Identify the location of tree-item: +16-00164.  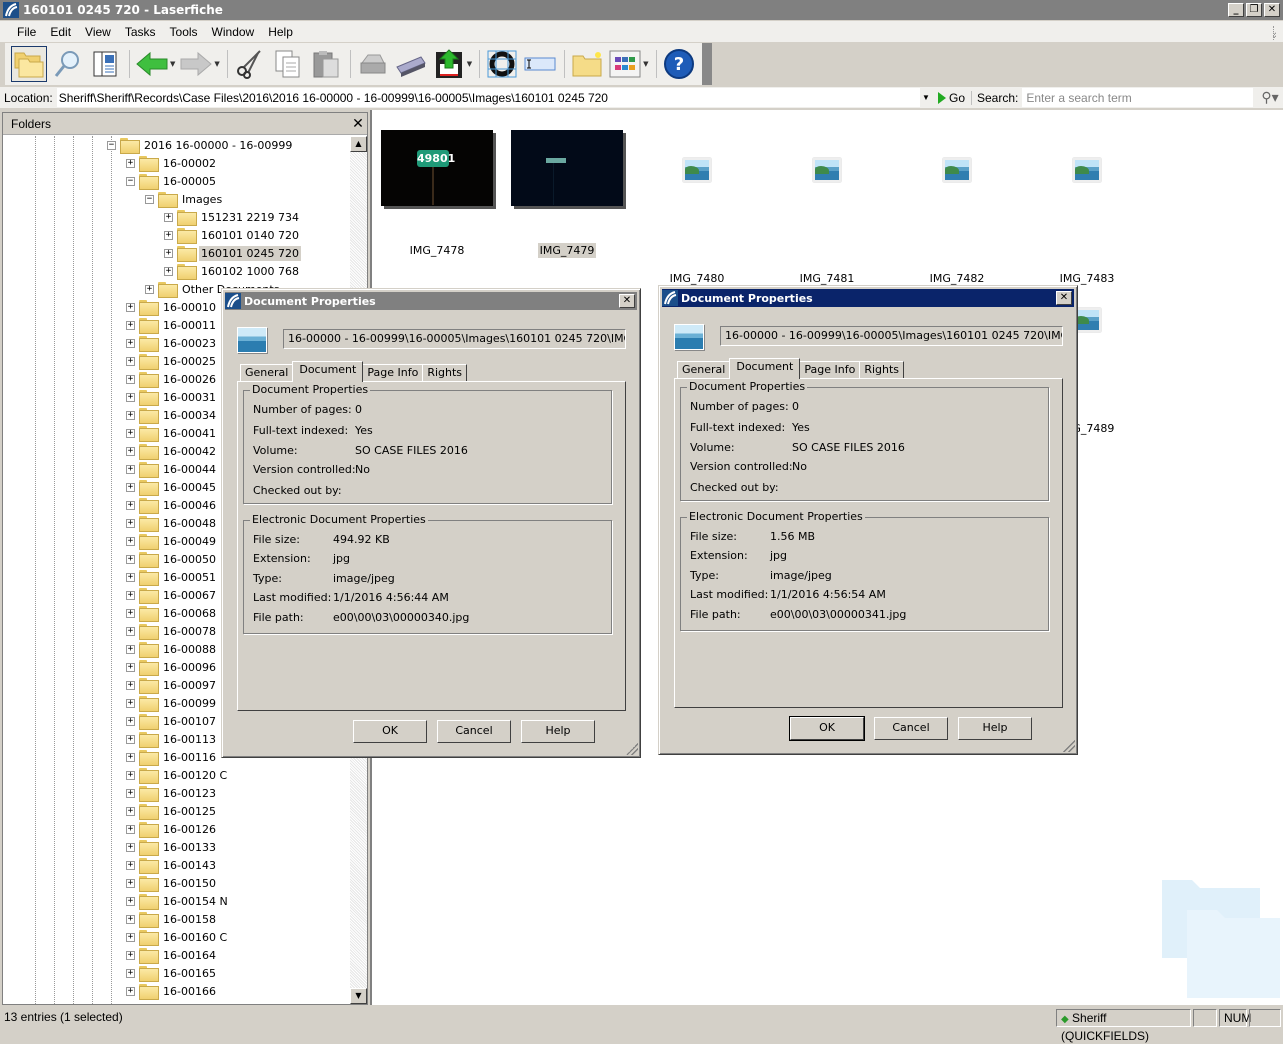
(172, 955).